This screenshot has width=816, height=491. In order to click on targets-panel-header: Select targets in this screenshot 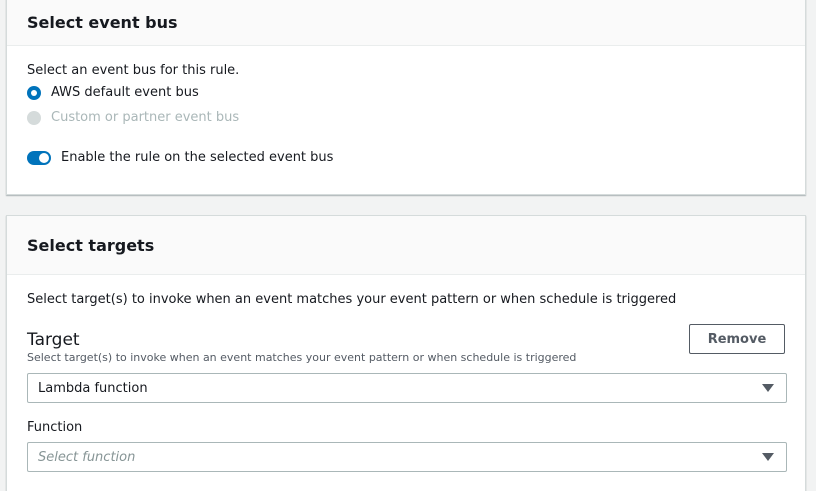, I will do `click(406, 245)`.